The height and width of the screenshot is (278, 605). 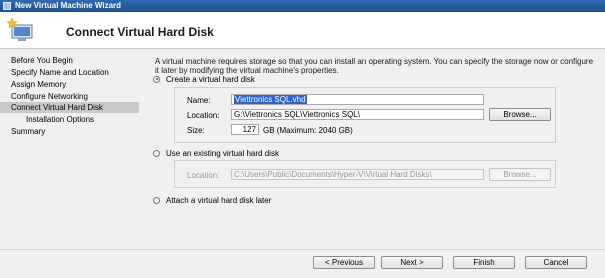 I want to click on existing-location-label: Location:, so click(x=203, y=175).